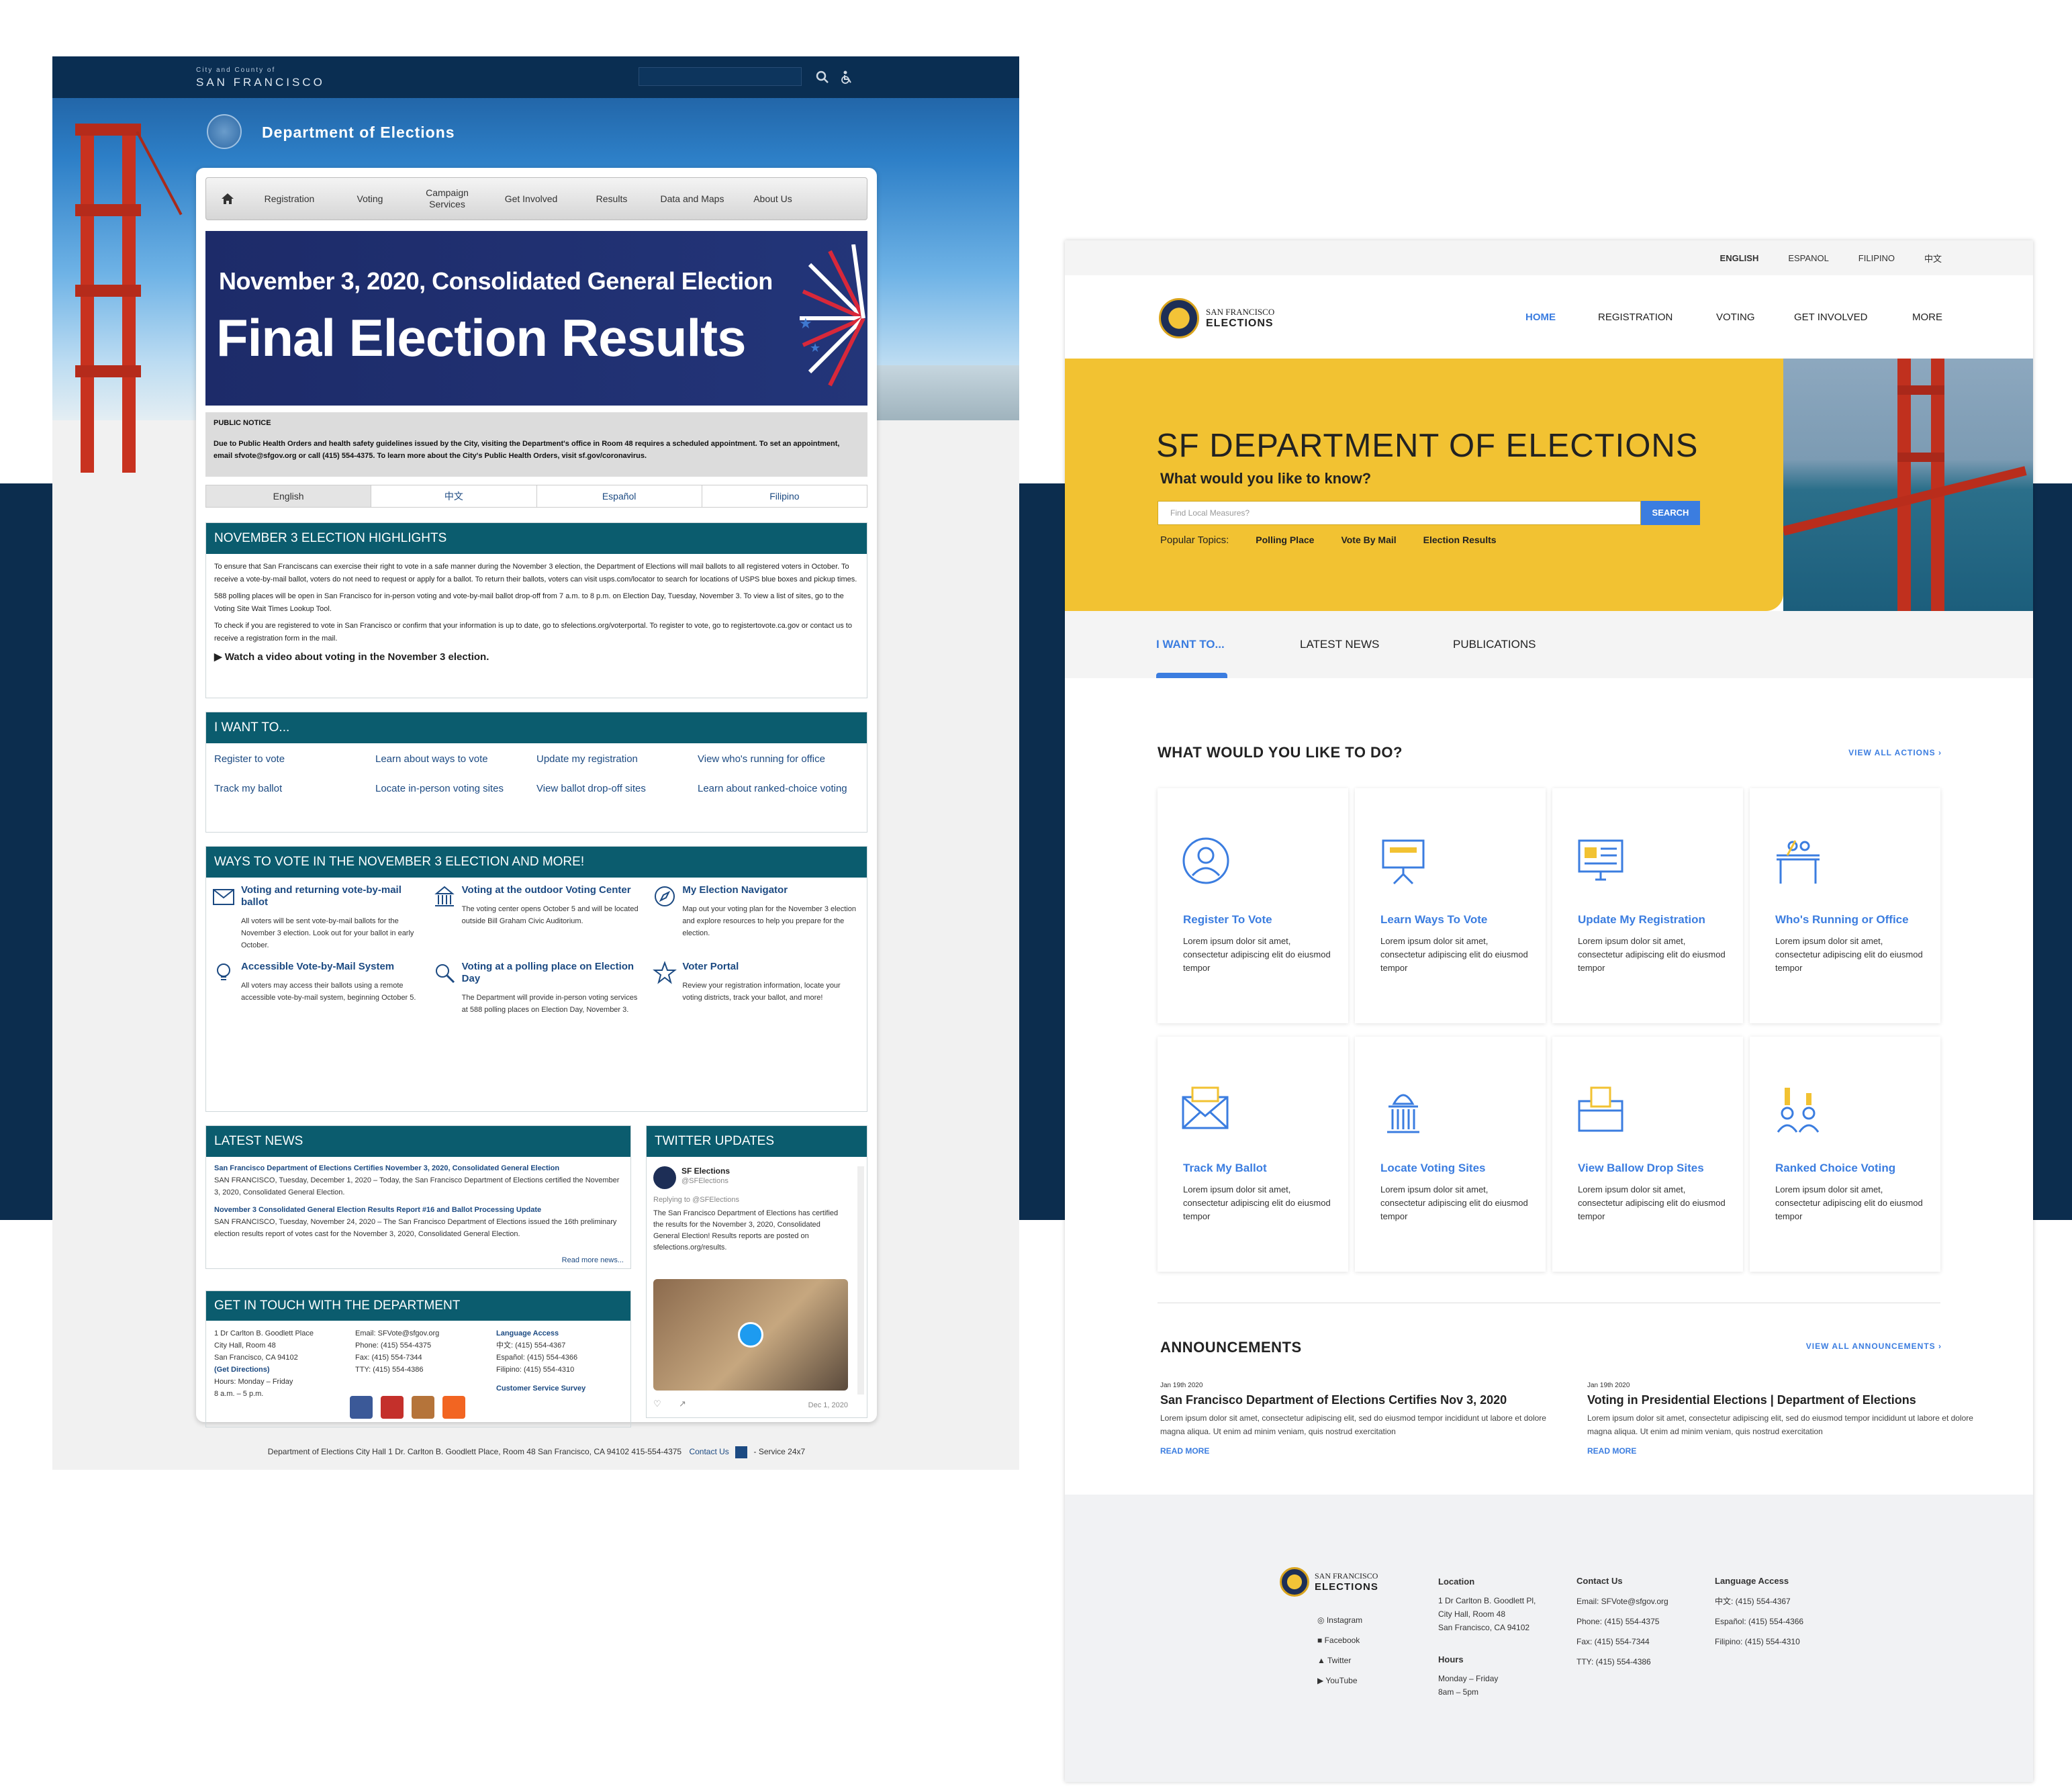  Describe the element at coordinates (447, 198) in the screenshot. I see `nav-campaign-services: Campaign Services` at that location.